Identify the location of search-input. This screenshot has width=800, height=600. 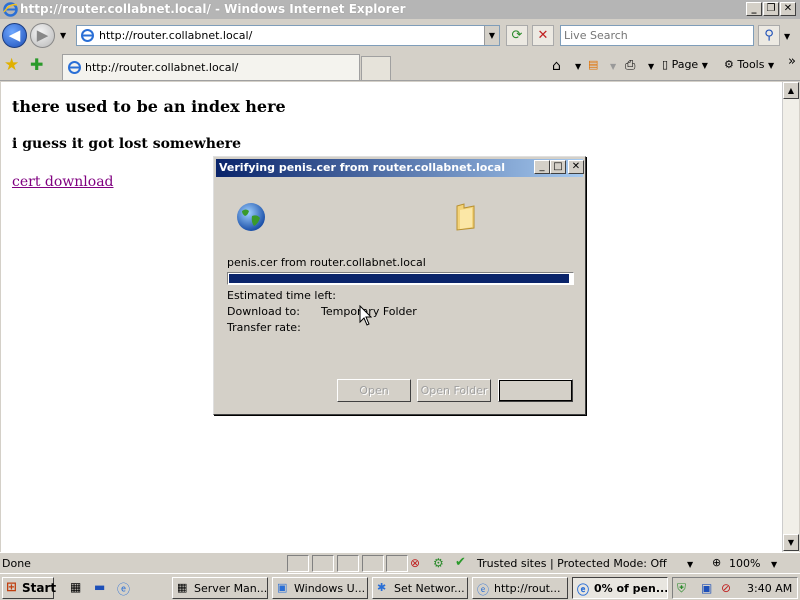
(654, 35).